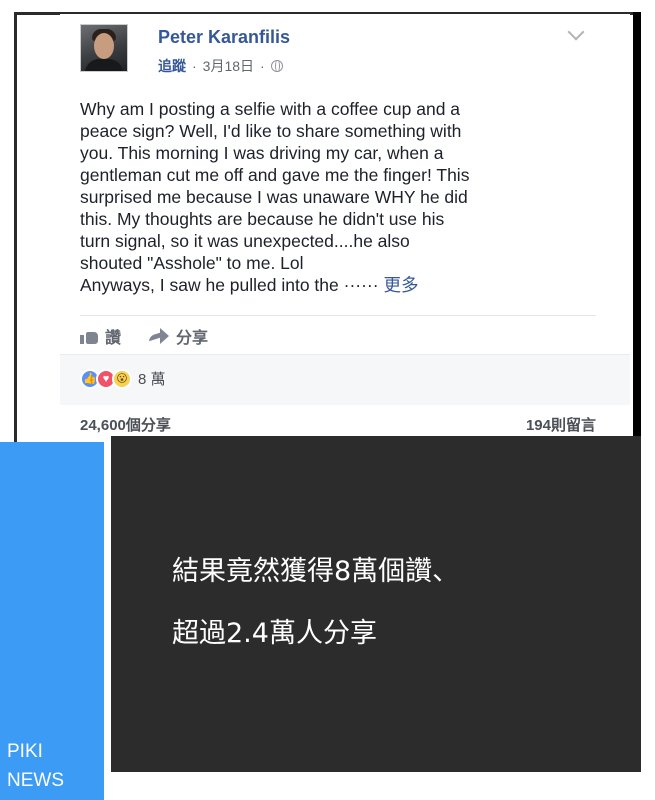 This screenshot has width=655, height=800. I want to click on avatar, so click(104, 48).